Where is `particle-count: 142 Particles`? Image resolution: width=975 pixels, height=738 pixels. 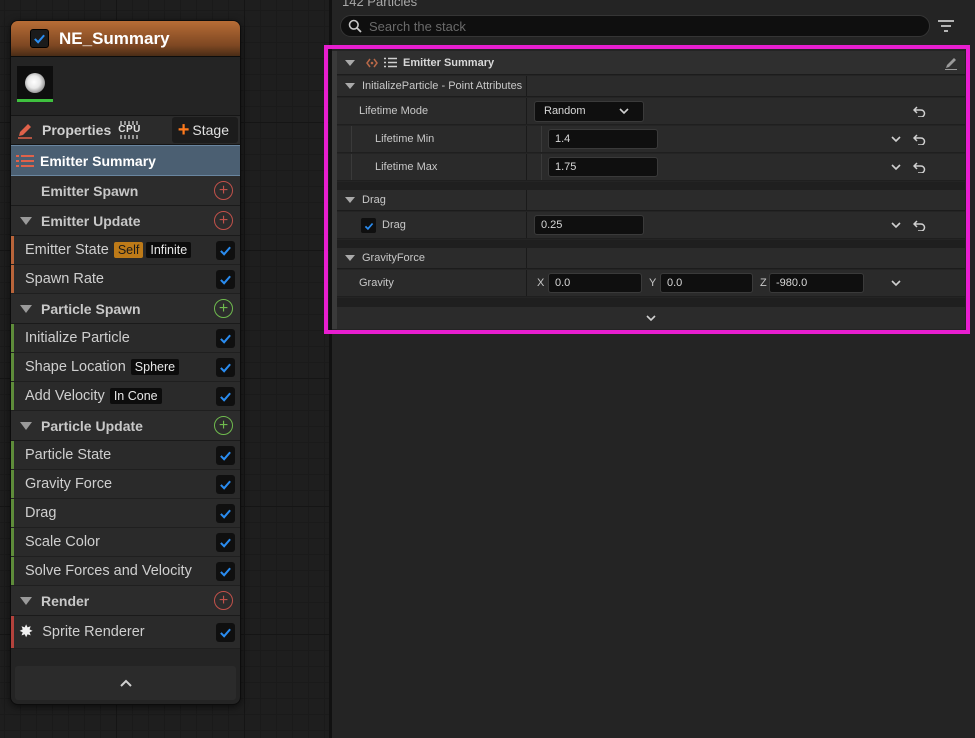 particle-count: 142 Particles is located at coordinates (380, 4).